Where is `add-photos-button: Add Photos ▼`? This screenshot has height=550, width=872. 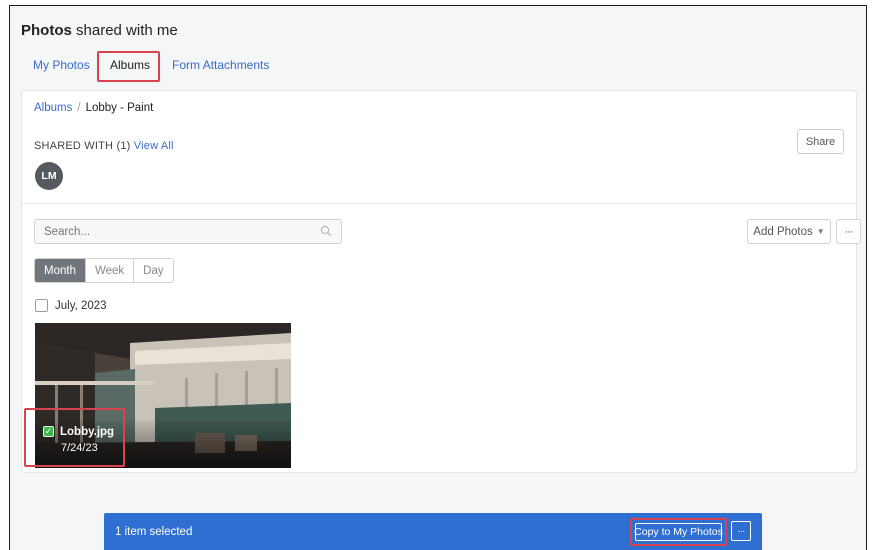
add-photos-button: Add Photos ▼ is located at coordinates (789, 231).